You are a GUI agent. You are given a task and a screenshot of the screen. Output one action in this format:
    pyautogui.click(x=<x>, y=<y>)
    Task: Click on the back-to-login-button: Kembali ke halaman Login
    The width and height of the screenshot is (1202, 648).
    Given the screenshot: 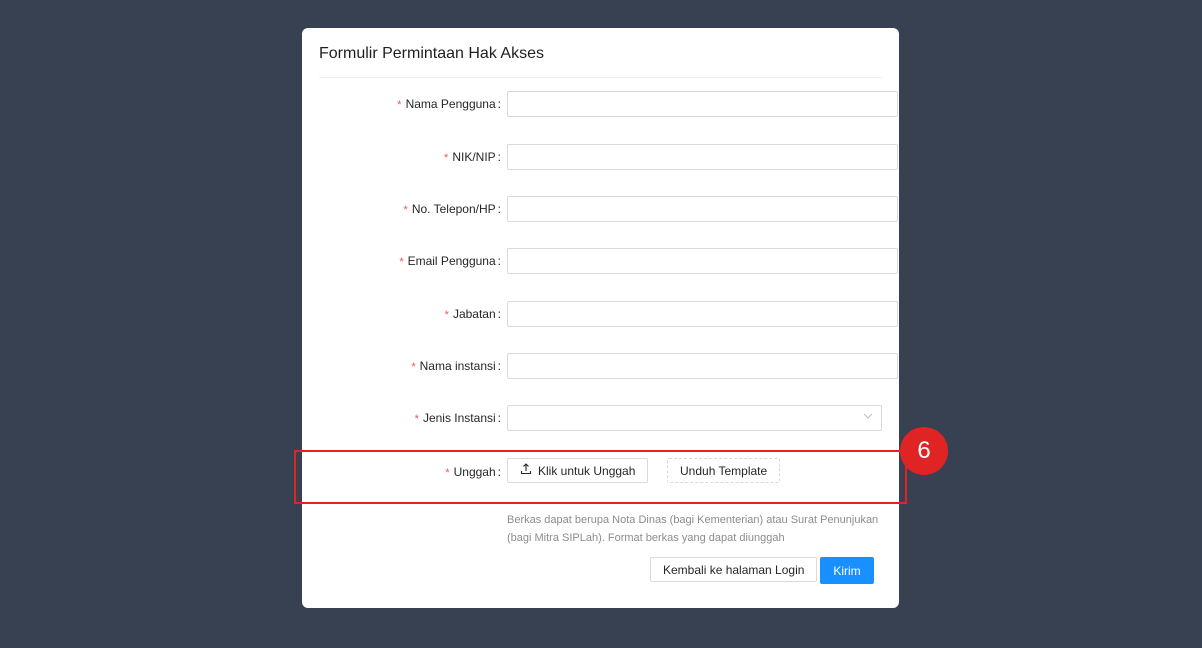 What is the action you would take?
    pyautogui.click(x=734, y=569)
    